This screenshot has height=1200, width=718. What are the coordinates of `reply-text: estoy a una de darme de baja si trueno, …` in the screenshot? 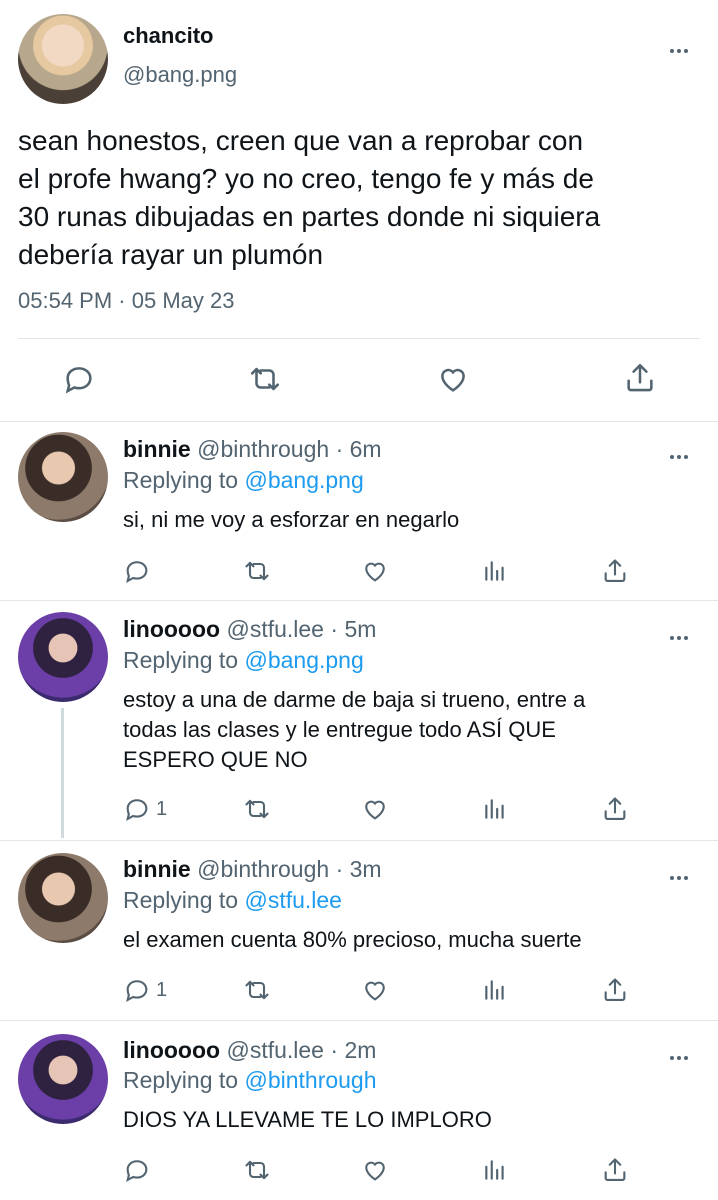 It's located at (413, 730).